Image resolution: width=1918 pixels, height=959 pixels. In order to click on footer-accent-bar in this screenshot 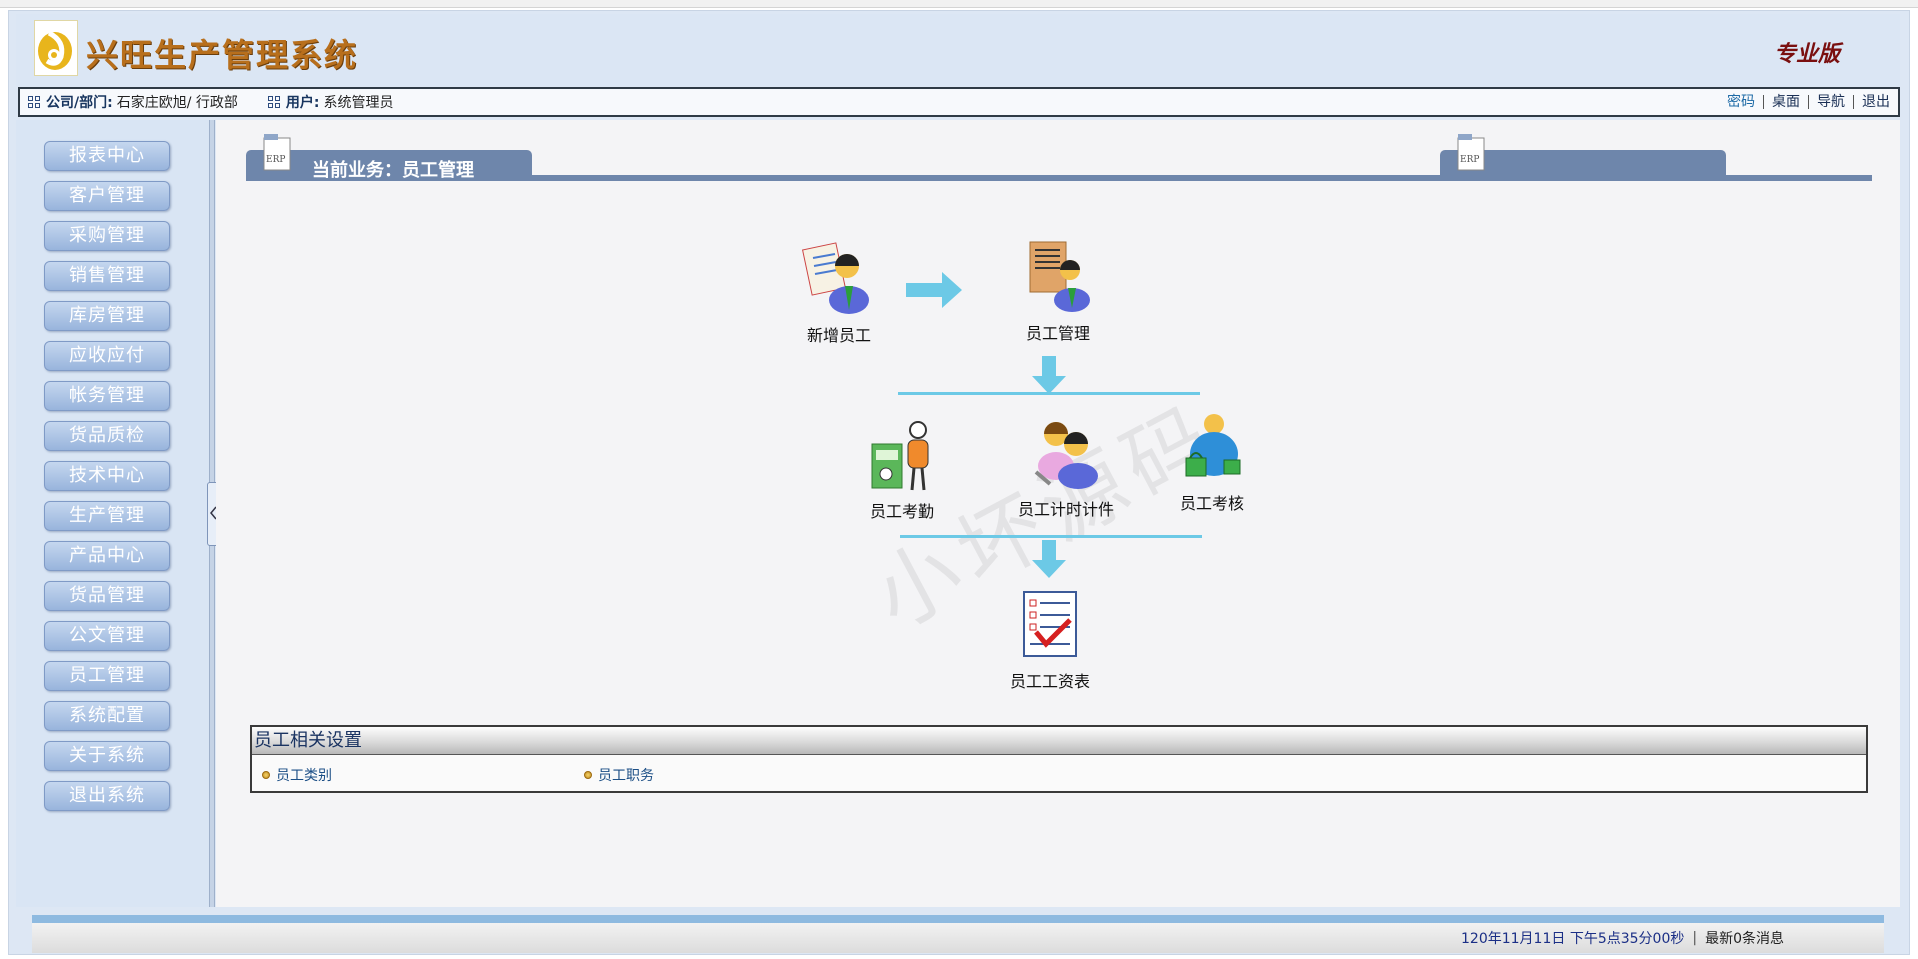, I will do `click(958, 919)`.